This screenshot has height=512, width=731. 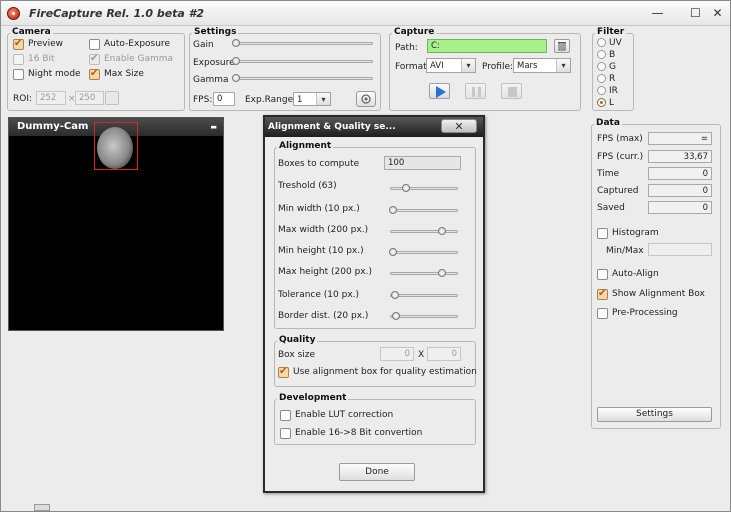 I want to click on auto-align-checkbox, so click(x=602, y=274).